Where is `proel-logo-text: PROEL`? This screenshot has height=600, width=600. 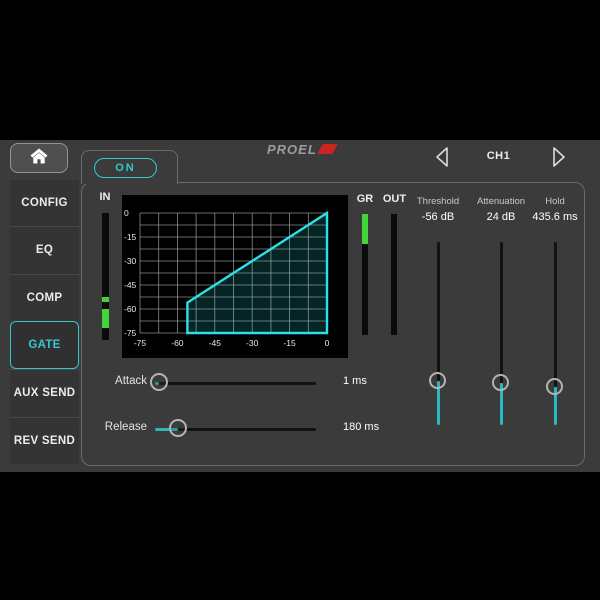 proel-logo-text: PROEL is located at coordinates (292, 149).